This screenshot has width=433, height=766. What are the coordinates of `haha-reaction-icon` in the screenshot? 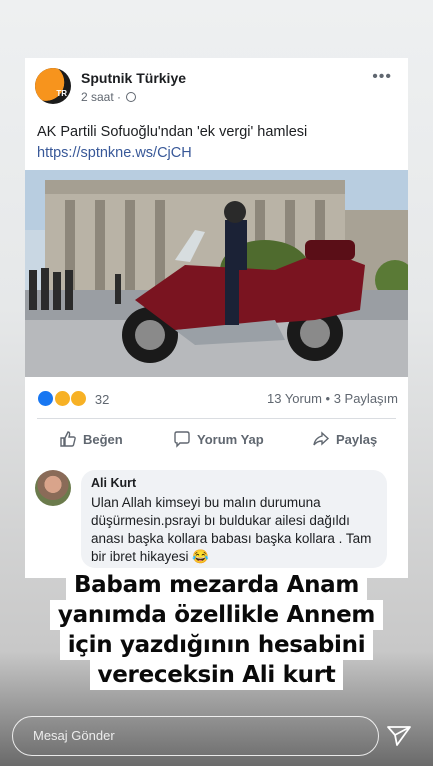 It's located at (62, 398).